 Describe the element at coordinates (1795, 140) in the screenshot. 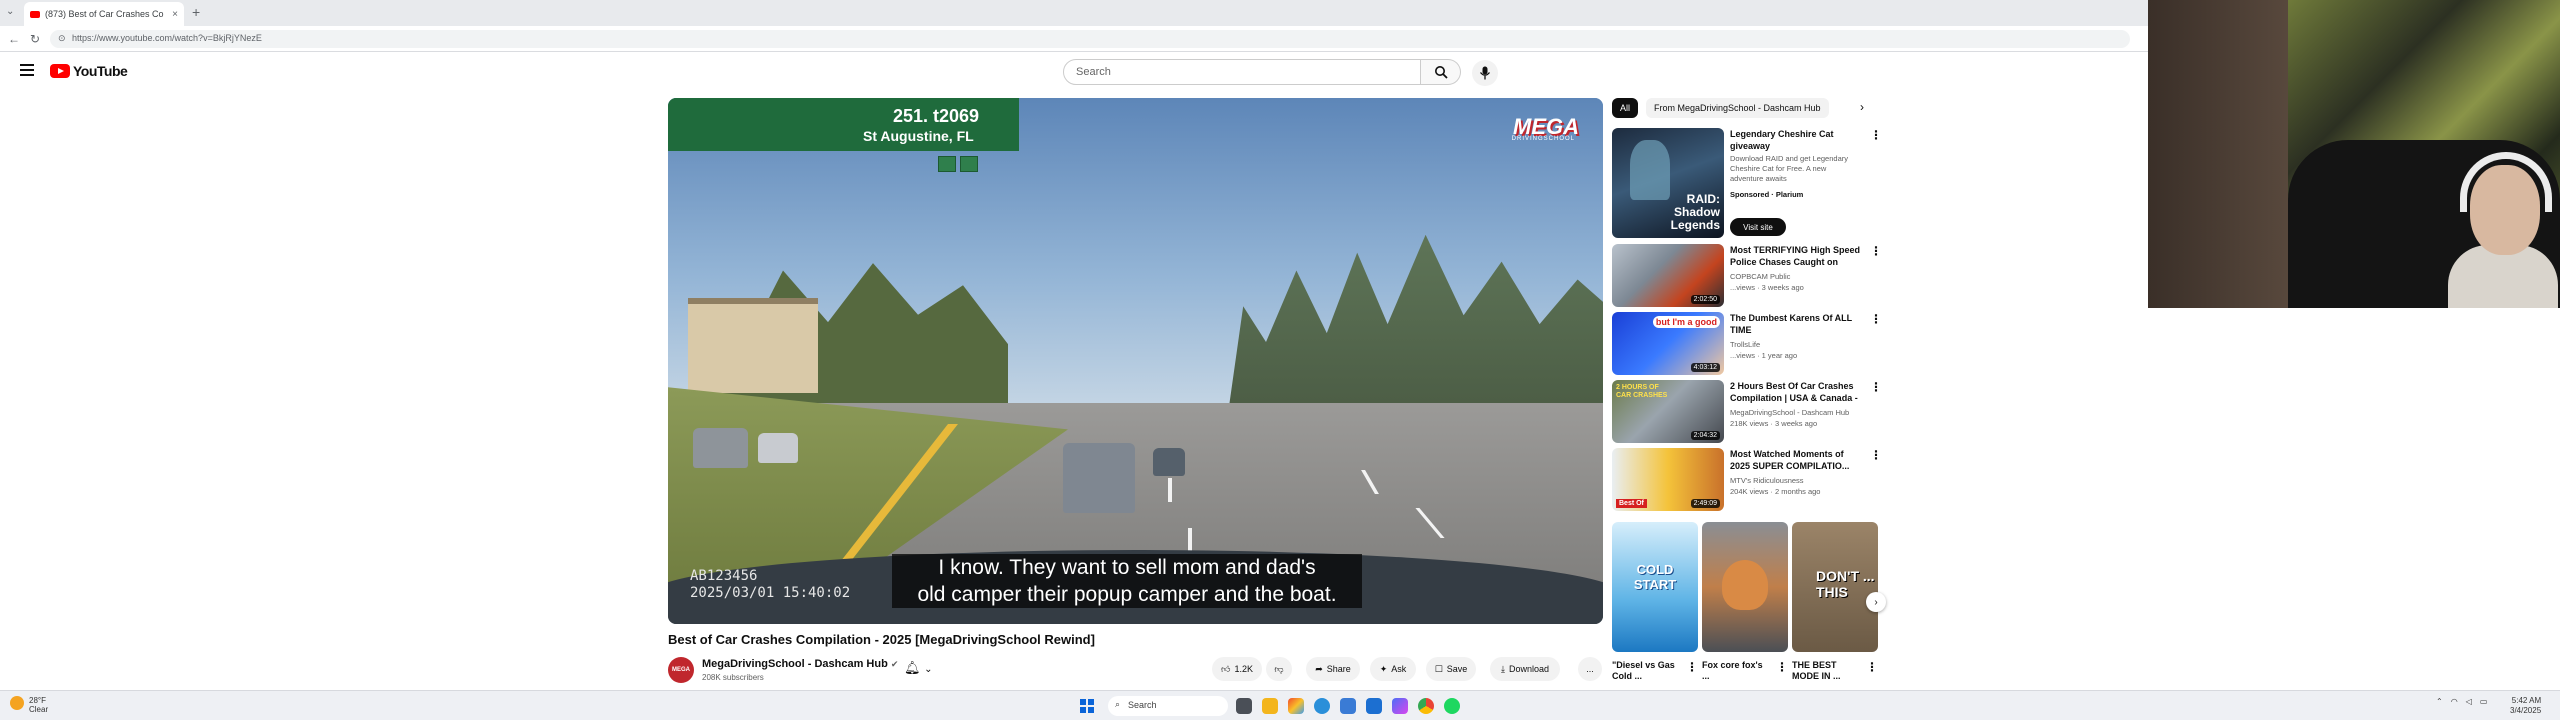

I see `rec-title: Legendary Cheshire Cat giveaway` at that location.